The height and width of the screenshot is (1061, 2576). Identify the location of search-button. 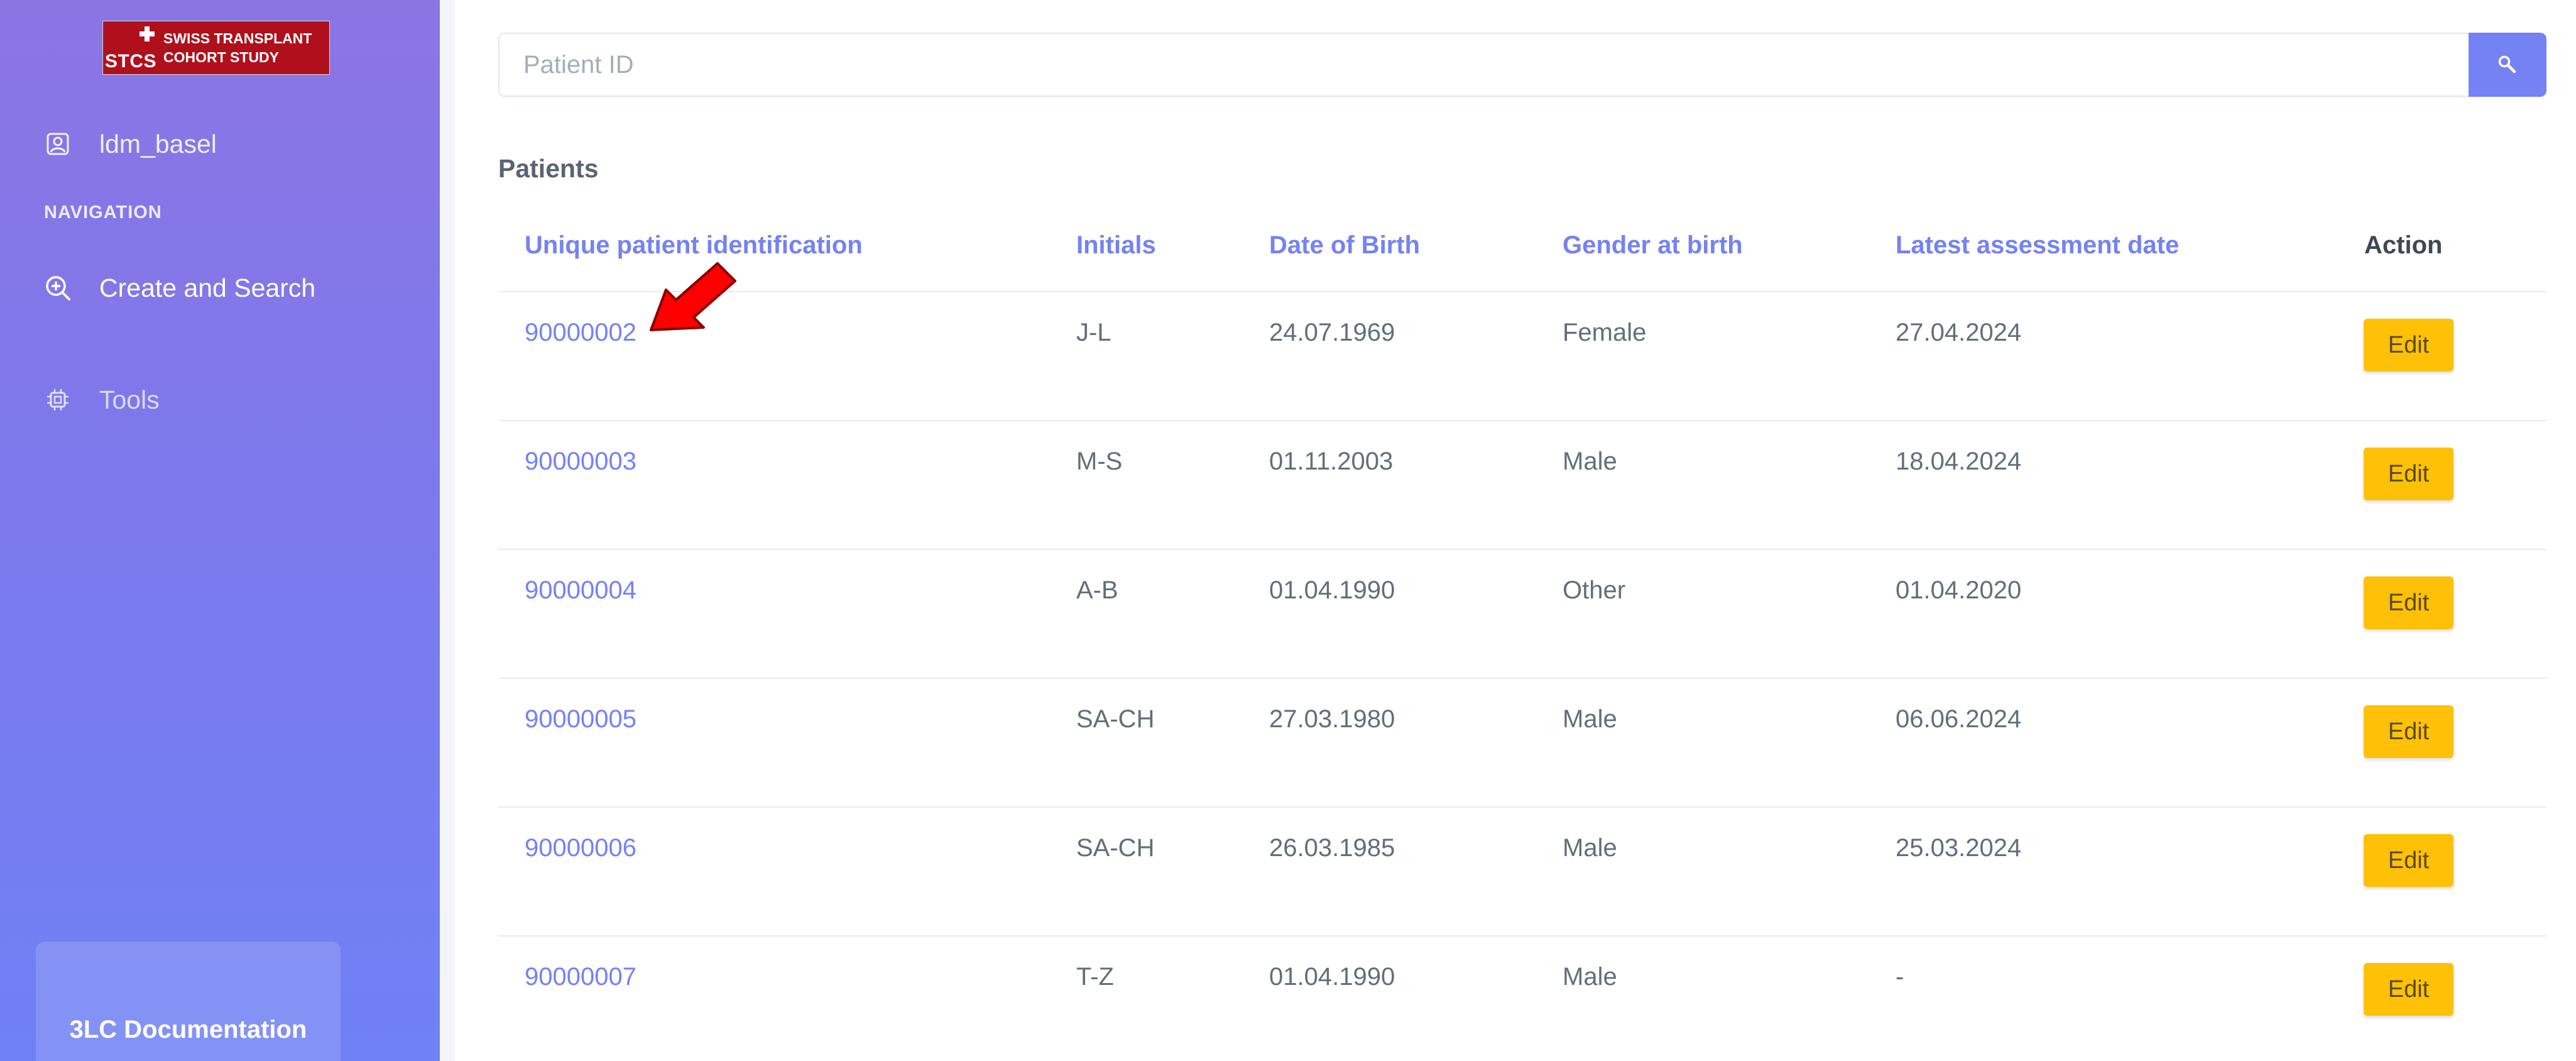
(2507, 65).